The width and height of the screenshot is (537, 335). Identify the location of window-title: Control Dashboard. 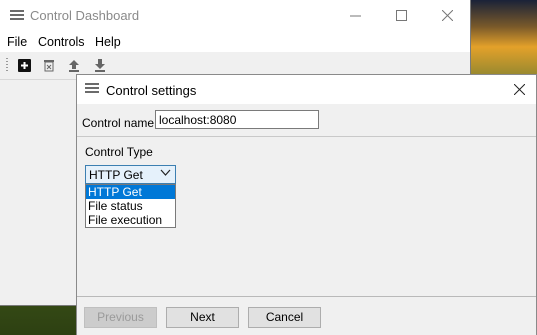
(85, 15).